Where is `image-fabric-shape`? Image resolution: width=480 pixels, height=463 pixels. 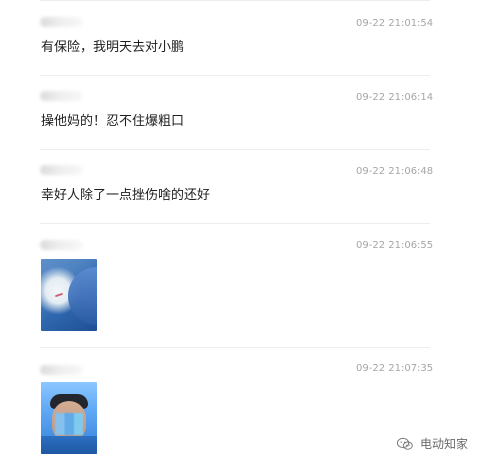
image-fabric-shape is located at coordinates (82, 296).